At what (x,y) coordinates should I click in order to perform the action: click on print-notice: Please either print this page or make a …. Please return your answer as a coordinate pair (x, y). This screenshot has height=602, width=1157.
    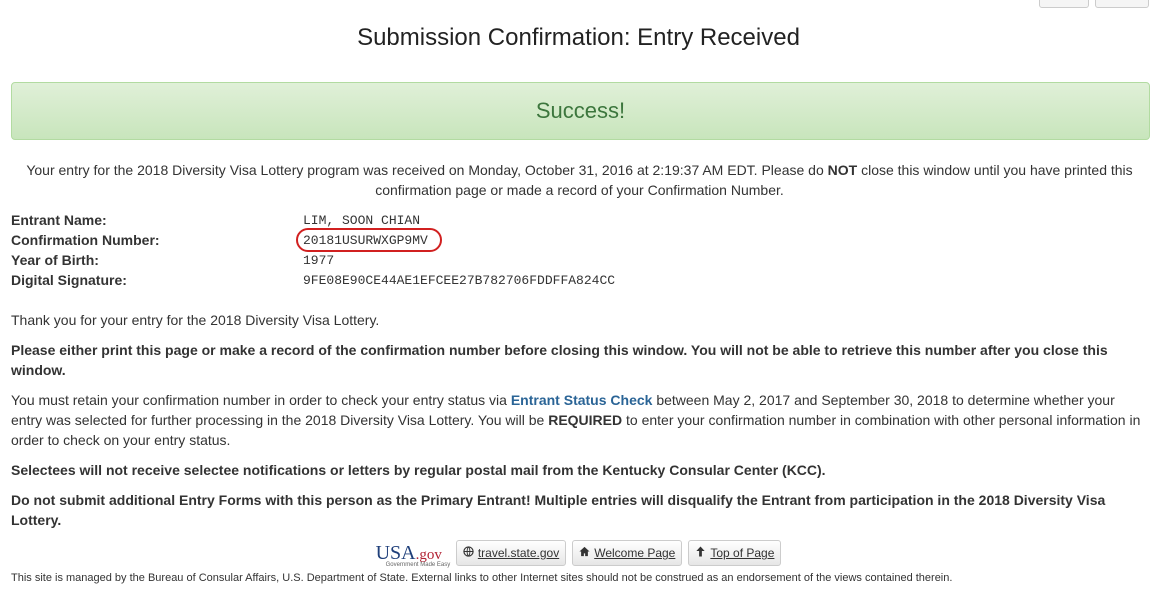
    Looking at the image, I should click on (559, 360).